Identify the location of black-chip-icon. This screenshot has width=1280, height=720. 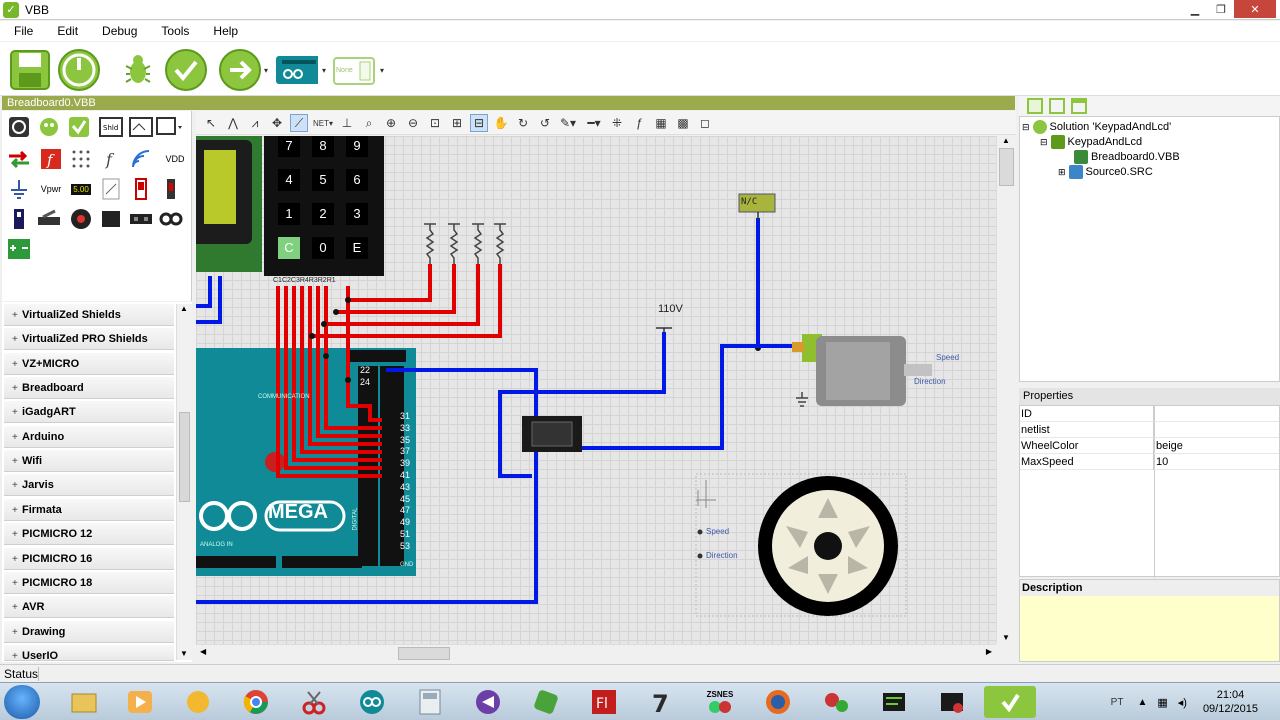
(111, 219).